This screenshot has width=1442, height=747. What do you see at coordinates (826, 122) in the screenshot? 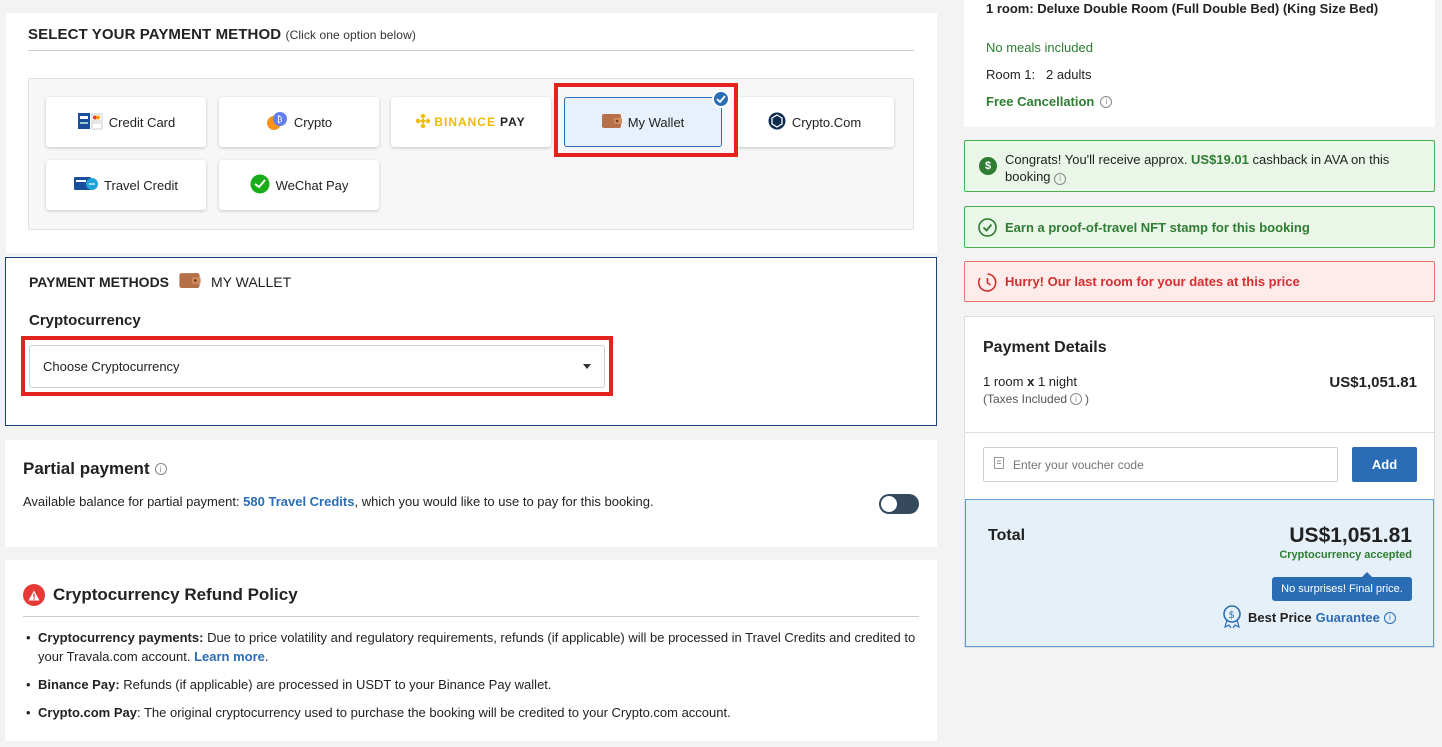
I see `option-label: Crypto.Com` at bounding box center [826, 122].